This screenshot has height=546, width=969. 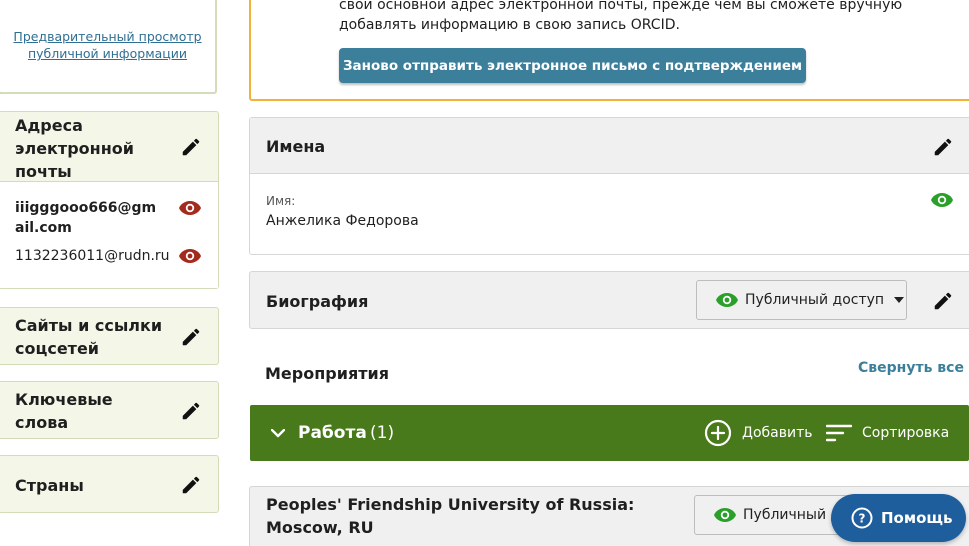 I want to click on email-item: 1132236011@rudn.ru, so click(x=92, y=256).